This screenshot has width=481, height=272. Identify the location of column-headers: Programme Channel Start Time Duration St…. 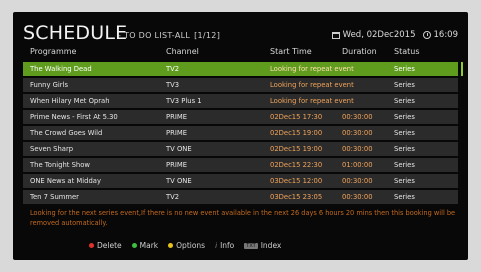
(240, 52).